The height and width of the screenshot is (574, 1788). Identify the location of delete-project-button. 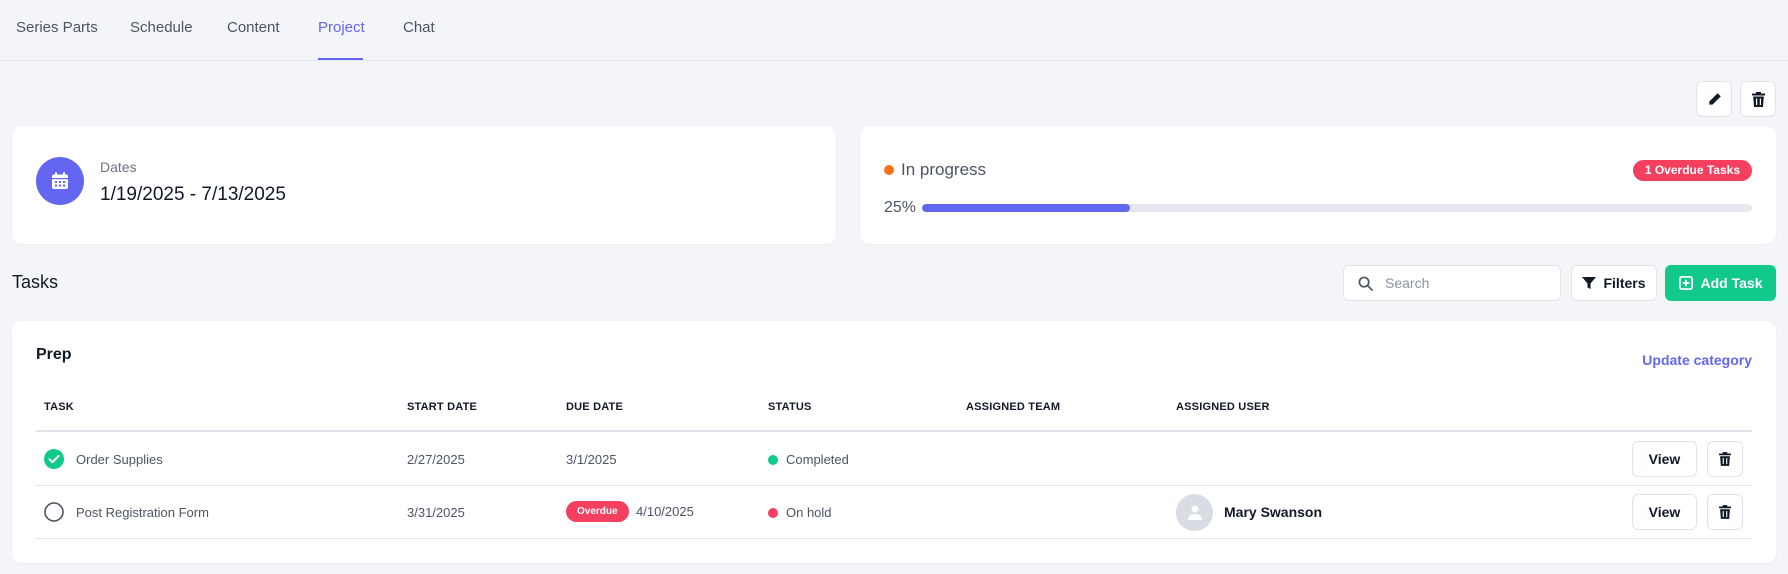
(1758, 99).